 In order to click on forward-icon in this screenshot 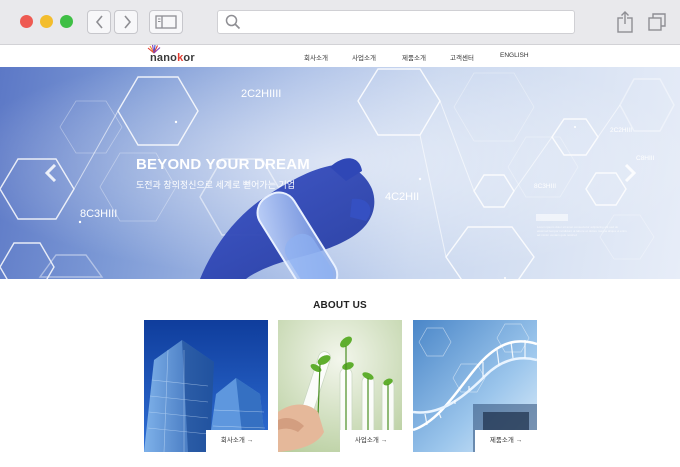, I will do `click(128, 22)`.